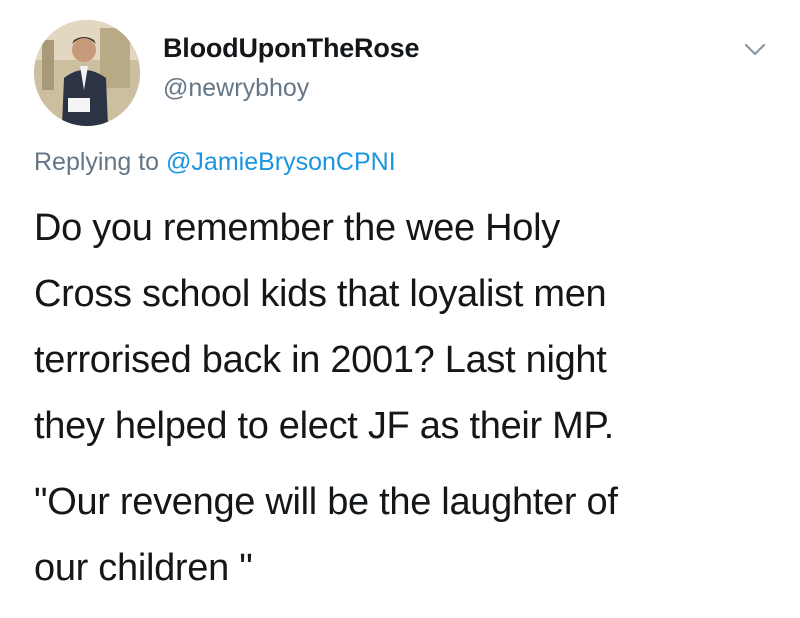  Describe the element at coordinates (755, 49) in the screenshot. I see `chevron-down-icon` at that location.